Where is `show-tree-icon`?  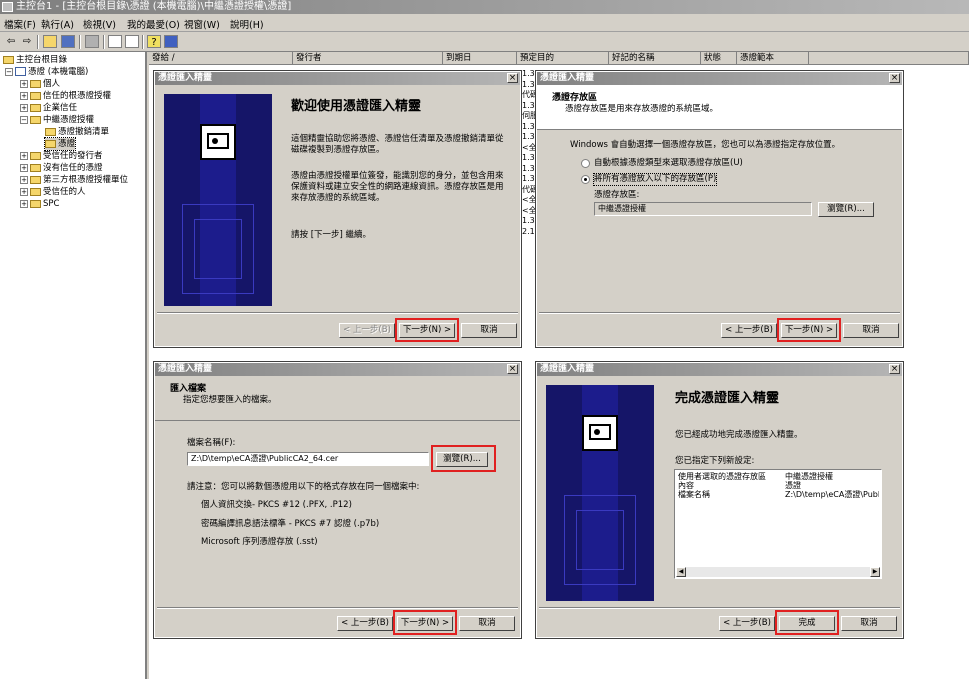
show-tree-icon is located at coordinates (68, 41).